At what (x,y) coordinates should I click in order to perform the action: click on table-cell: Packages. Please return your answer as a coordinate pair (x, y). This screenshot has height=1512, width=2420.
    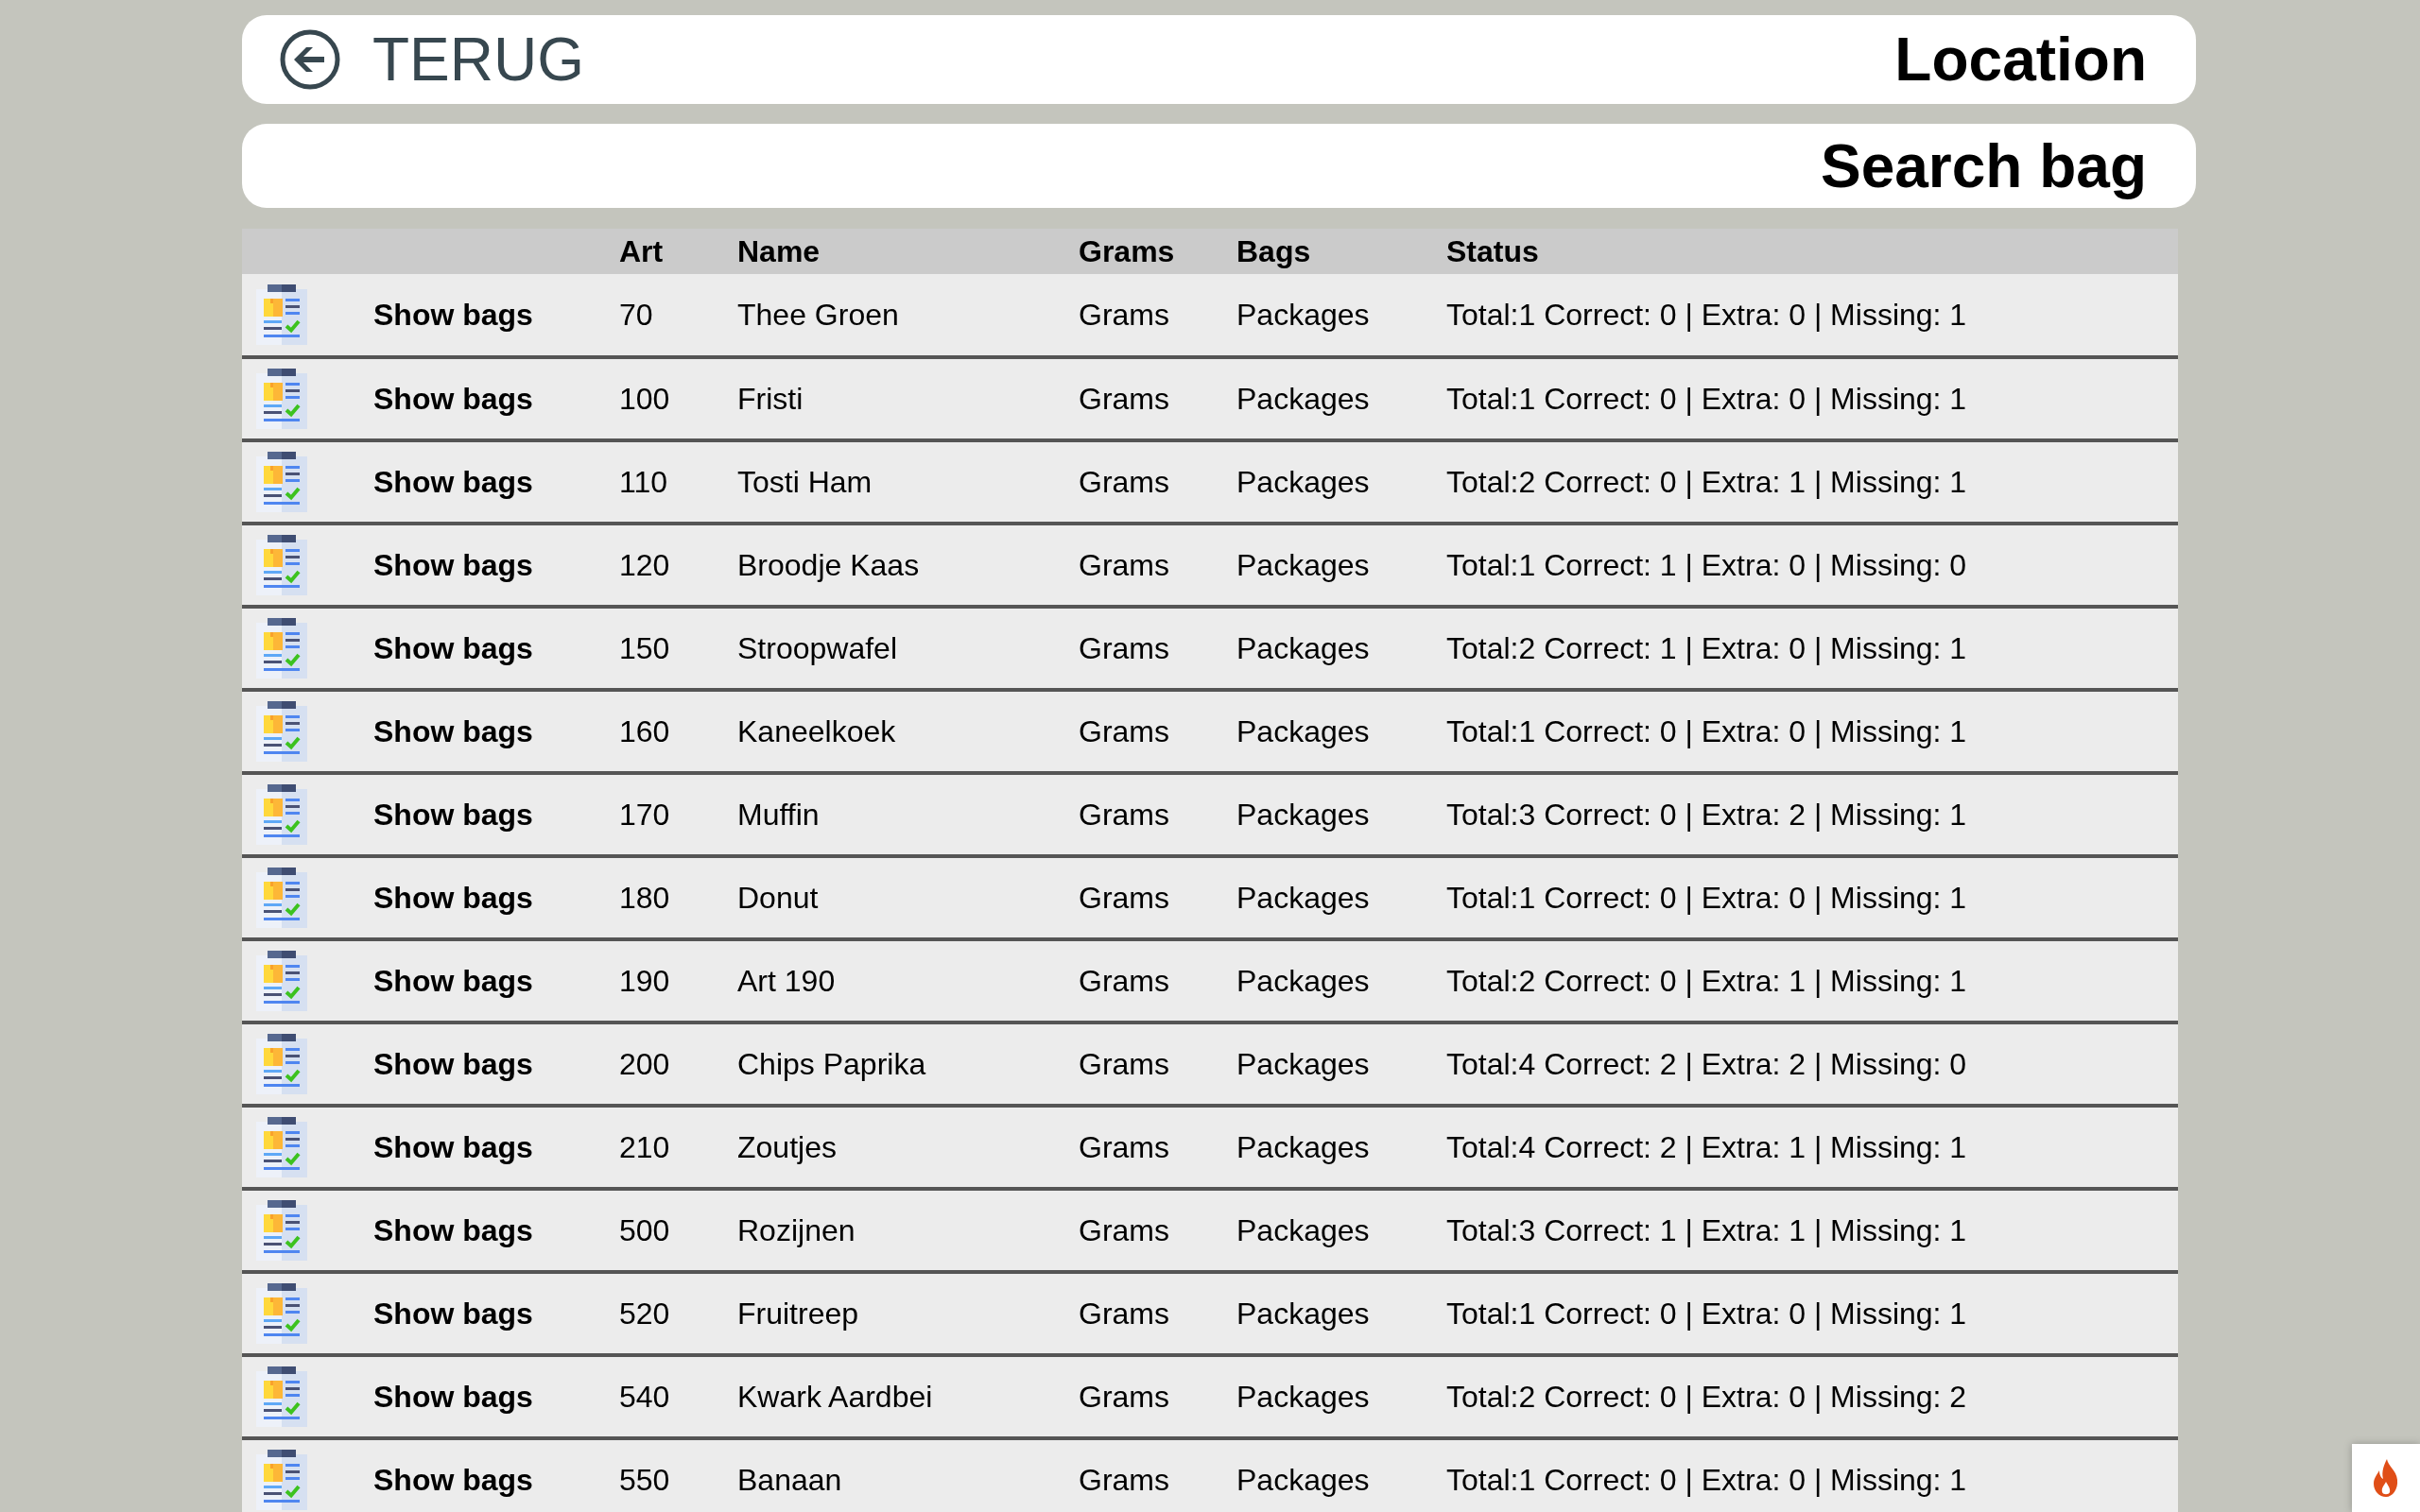
    Looking at the image, I should click on (1327, 1475).